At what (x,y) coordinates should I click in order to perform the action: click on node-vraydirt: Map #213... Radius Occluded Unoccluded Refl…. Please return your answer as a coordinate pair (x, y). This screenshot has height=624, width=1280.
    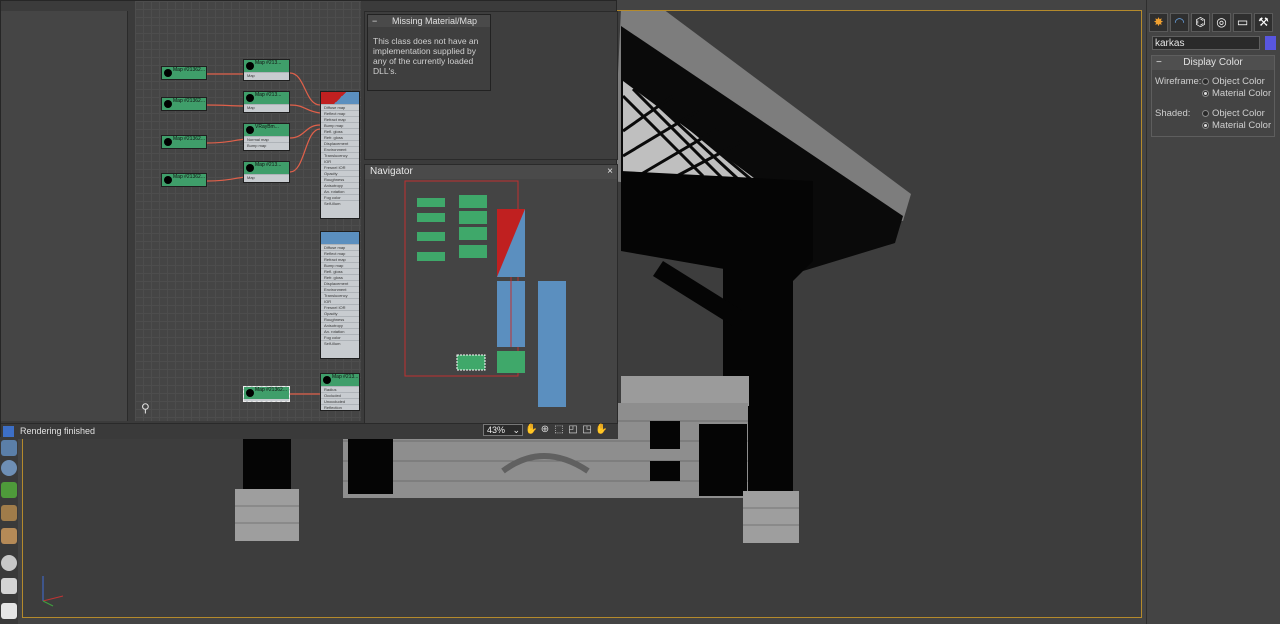
    Looking at the image, I should click on (340, 392).